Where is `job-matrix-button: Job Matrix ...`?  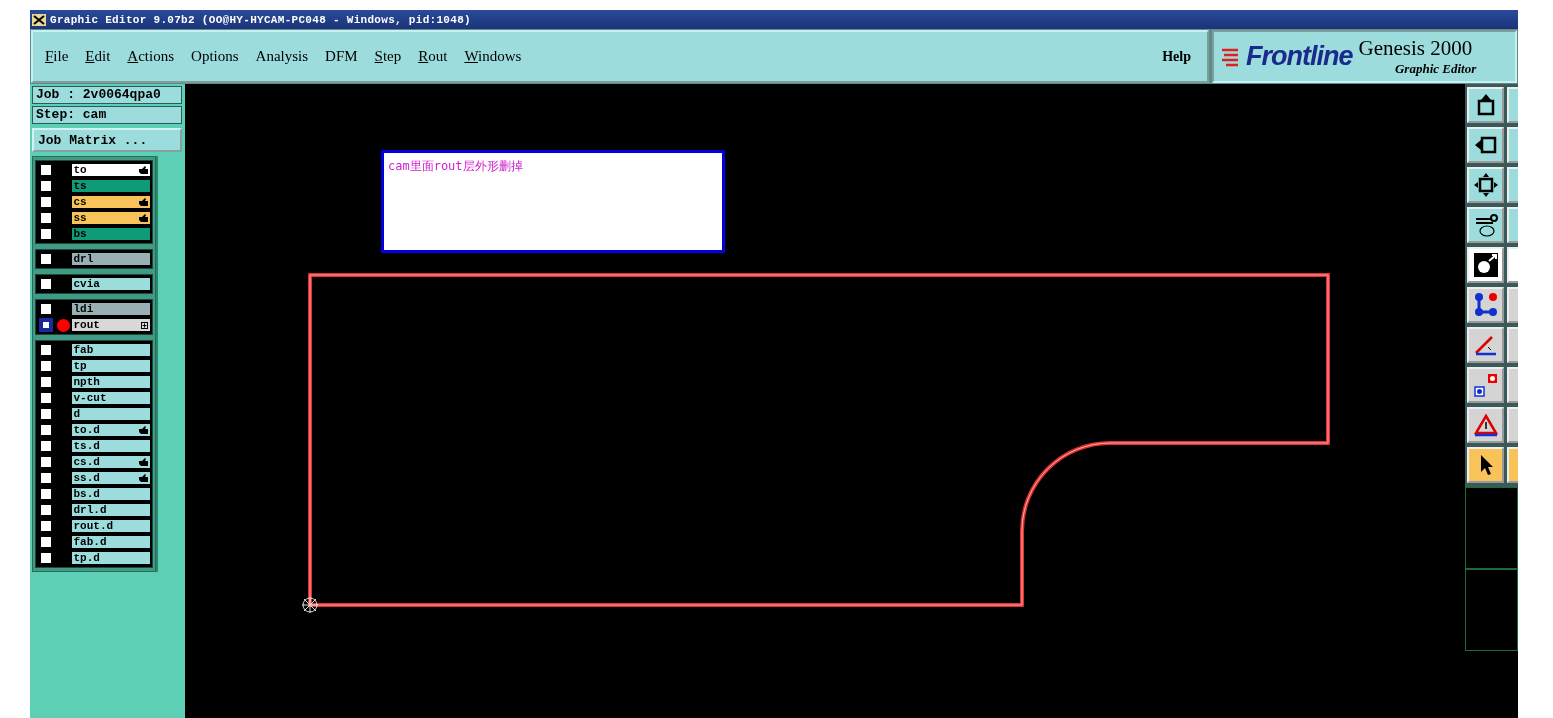 job-matrix-button: Job Matrix ... is located at coordinates (107, 140).